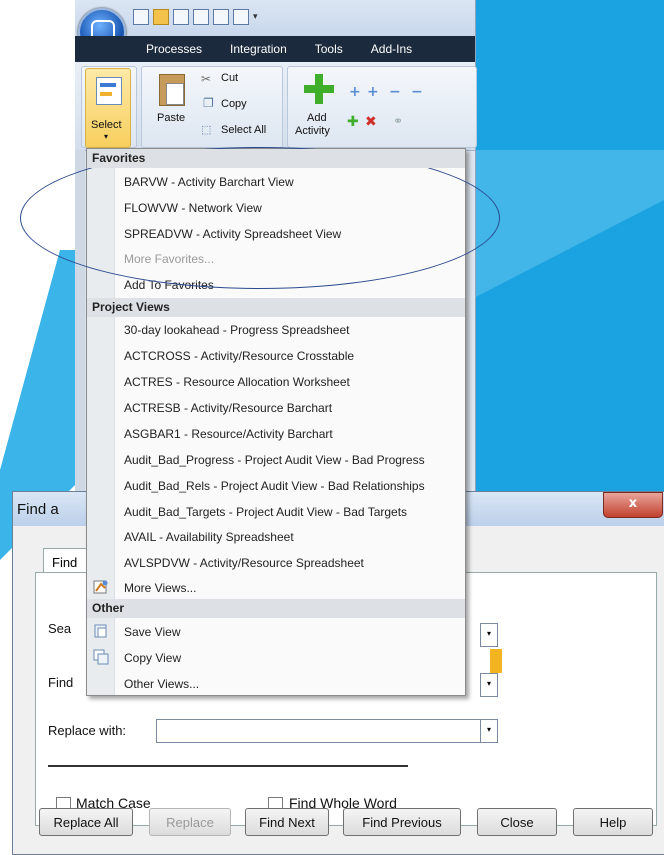 This screenshot has width=664, height=855. What do you see at coordinates (489, 731) in the screenshot?
I see `replace-combo-dropdown: ▾` at bounding box center [489, 731].